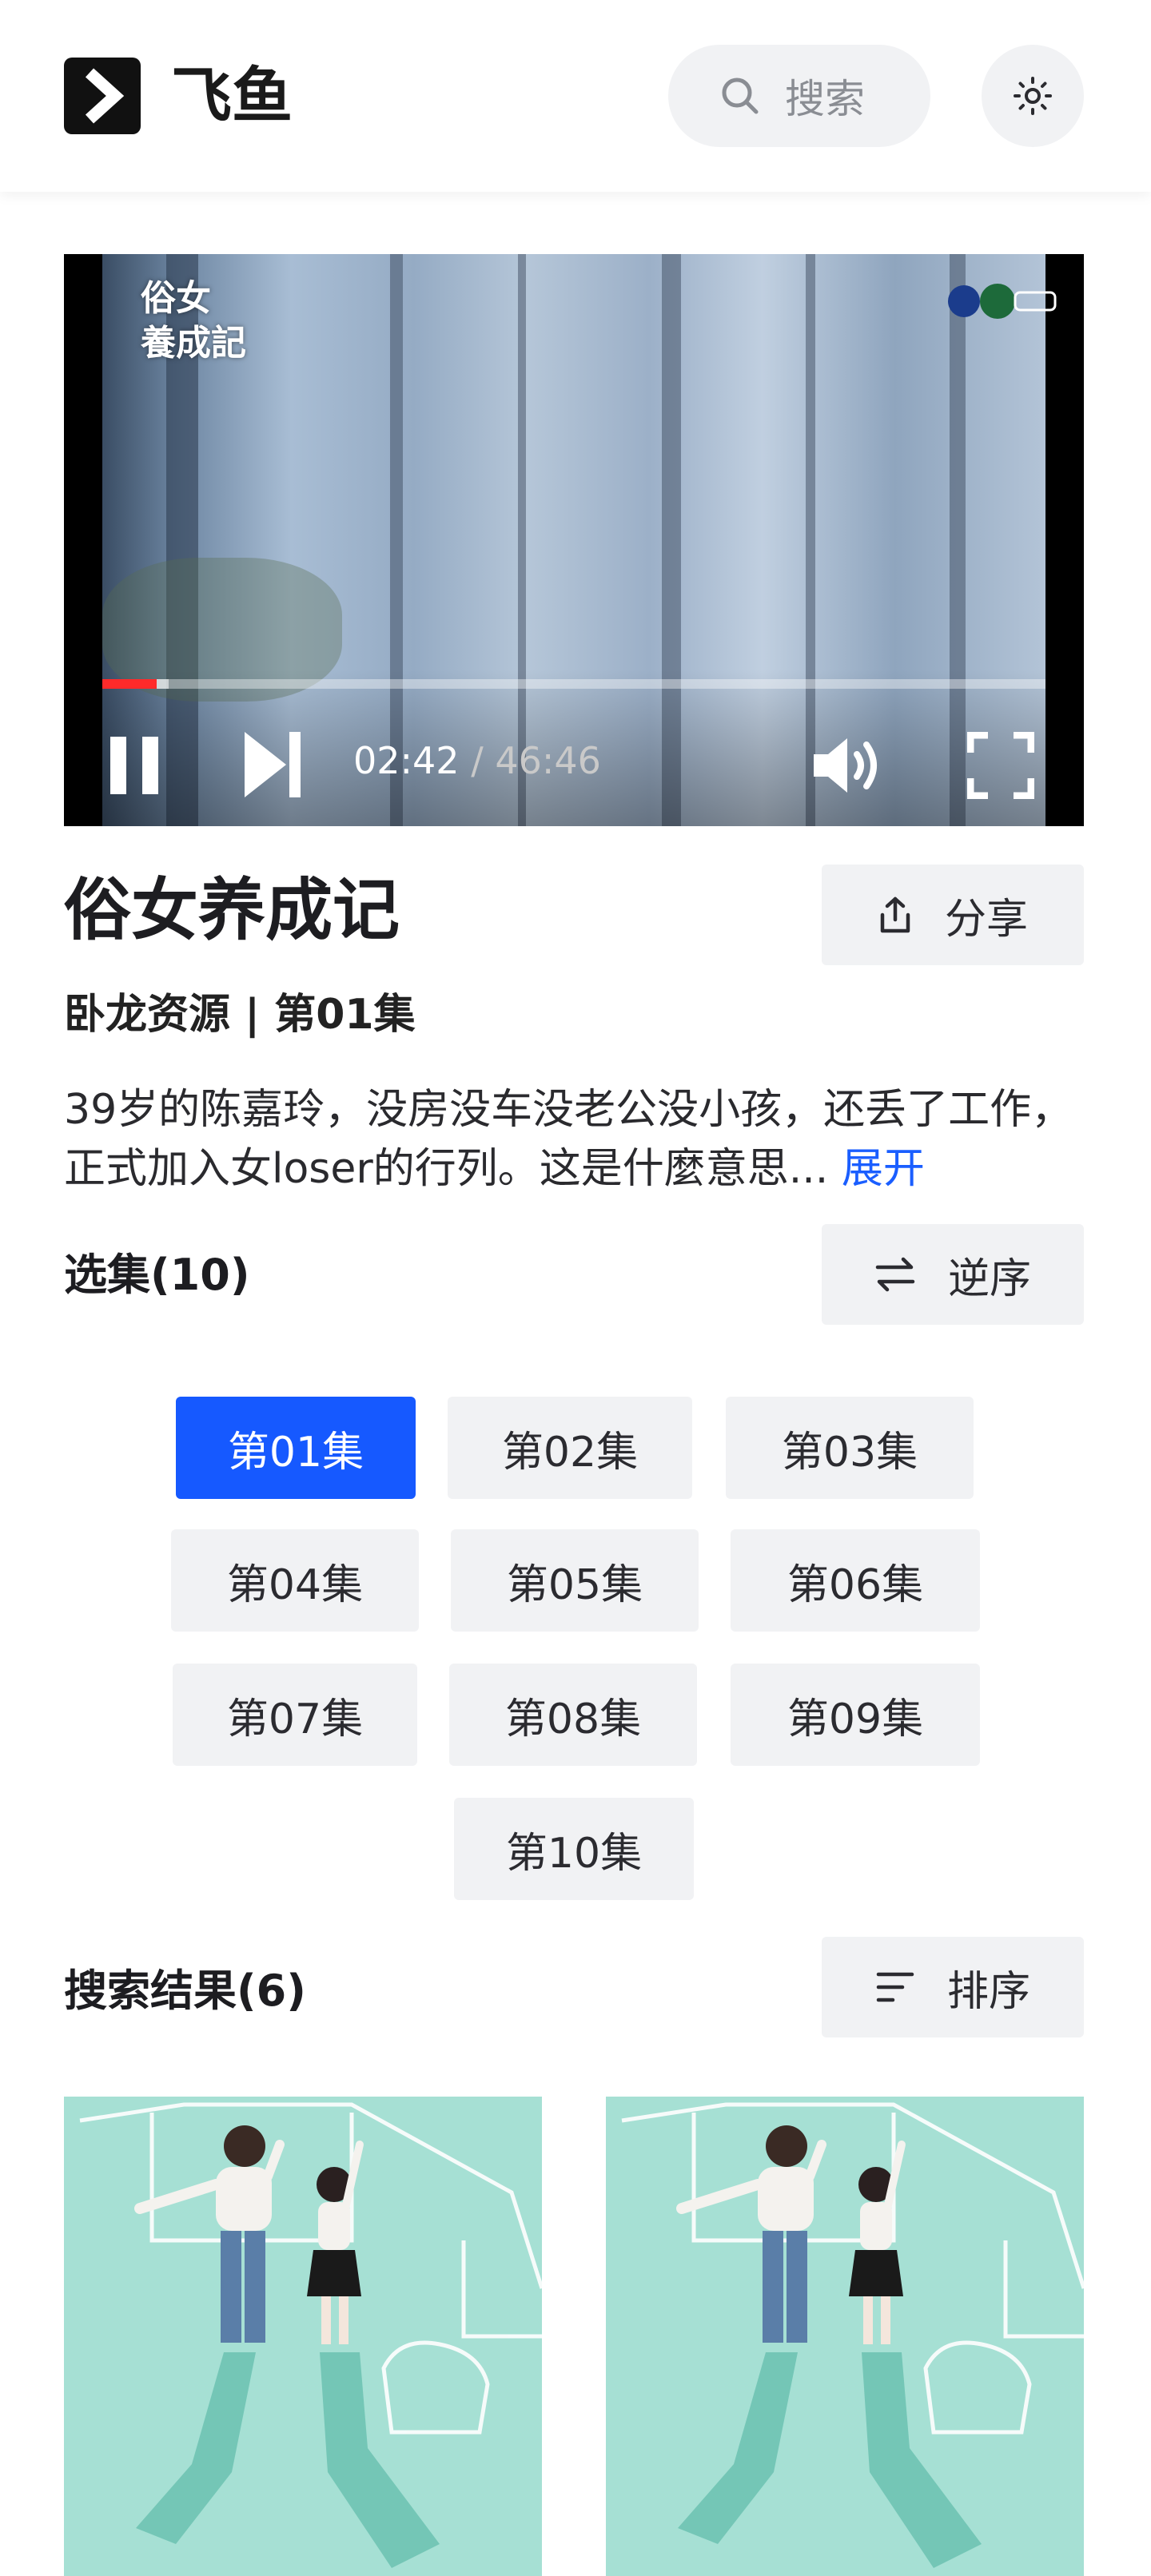 The width and height of the screenshot is (1151, 2576). What do you see at coordinates (741, 96) in the screenshot?
I see `search-icon` at bounding box center [741, 96].